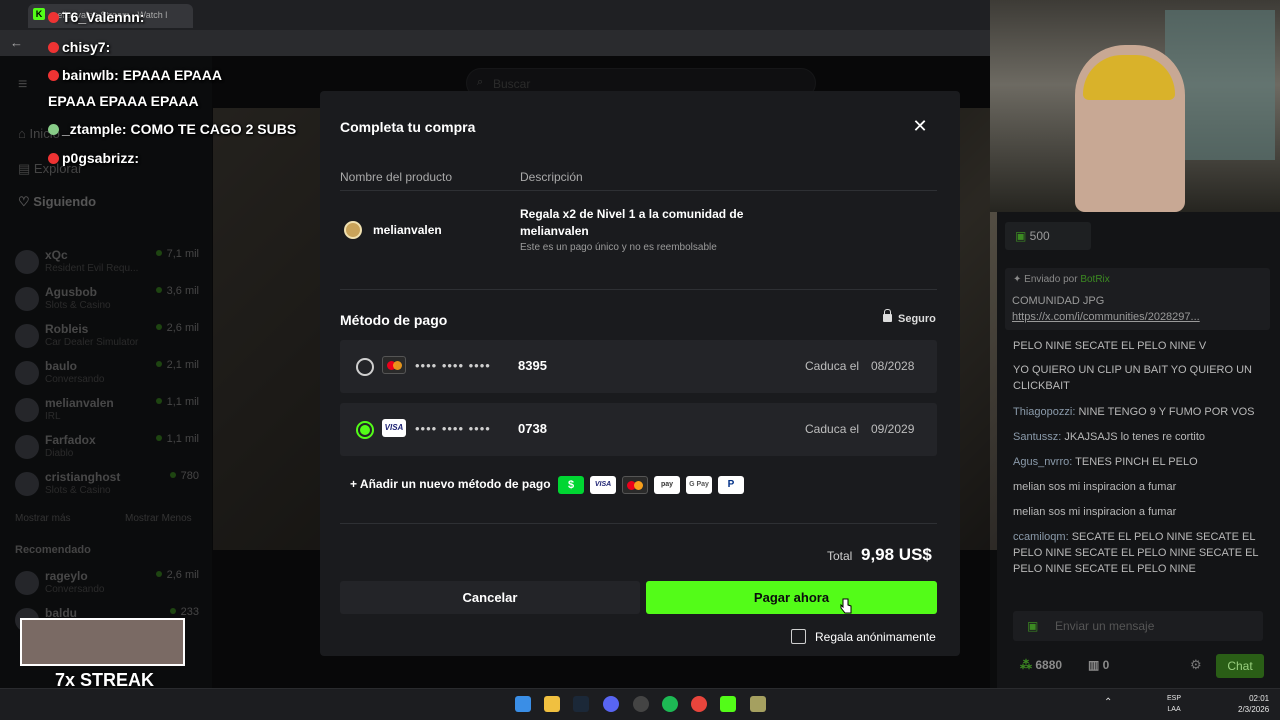 This screenshot has height=720, width=1280. Describe the element at coordinates (16, 42) in the screenshot. I see `back-icon: ←` at that location.